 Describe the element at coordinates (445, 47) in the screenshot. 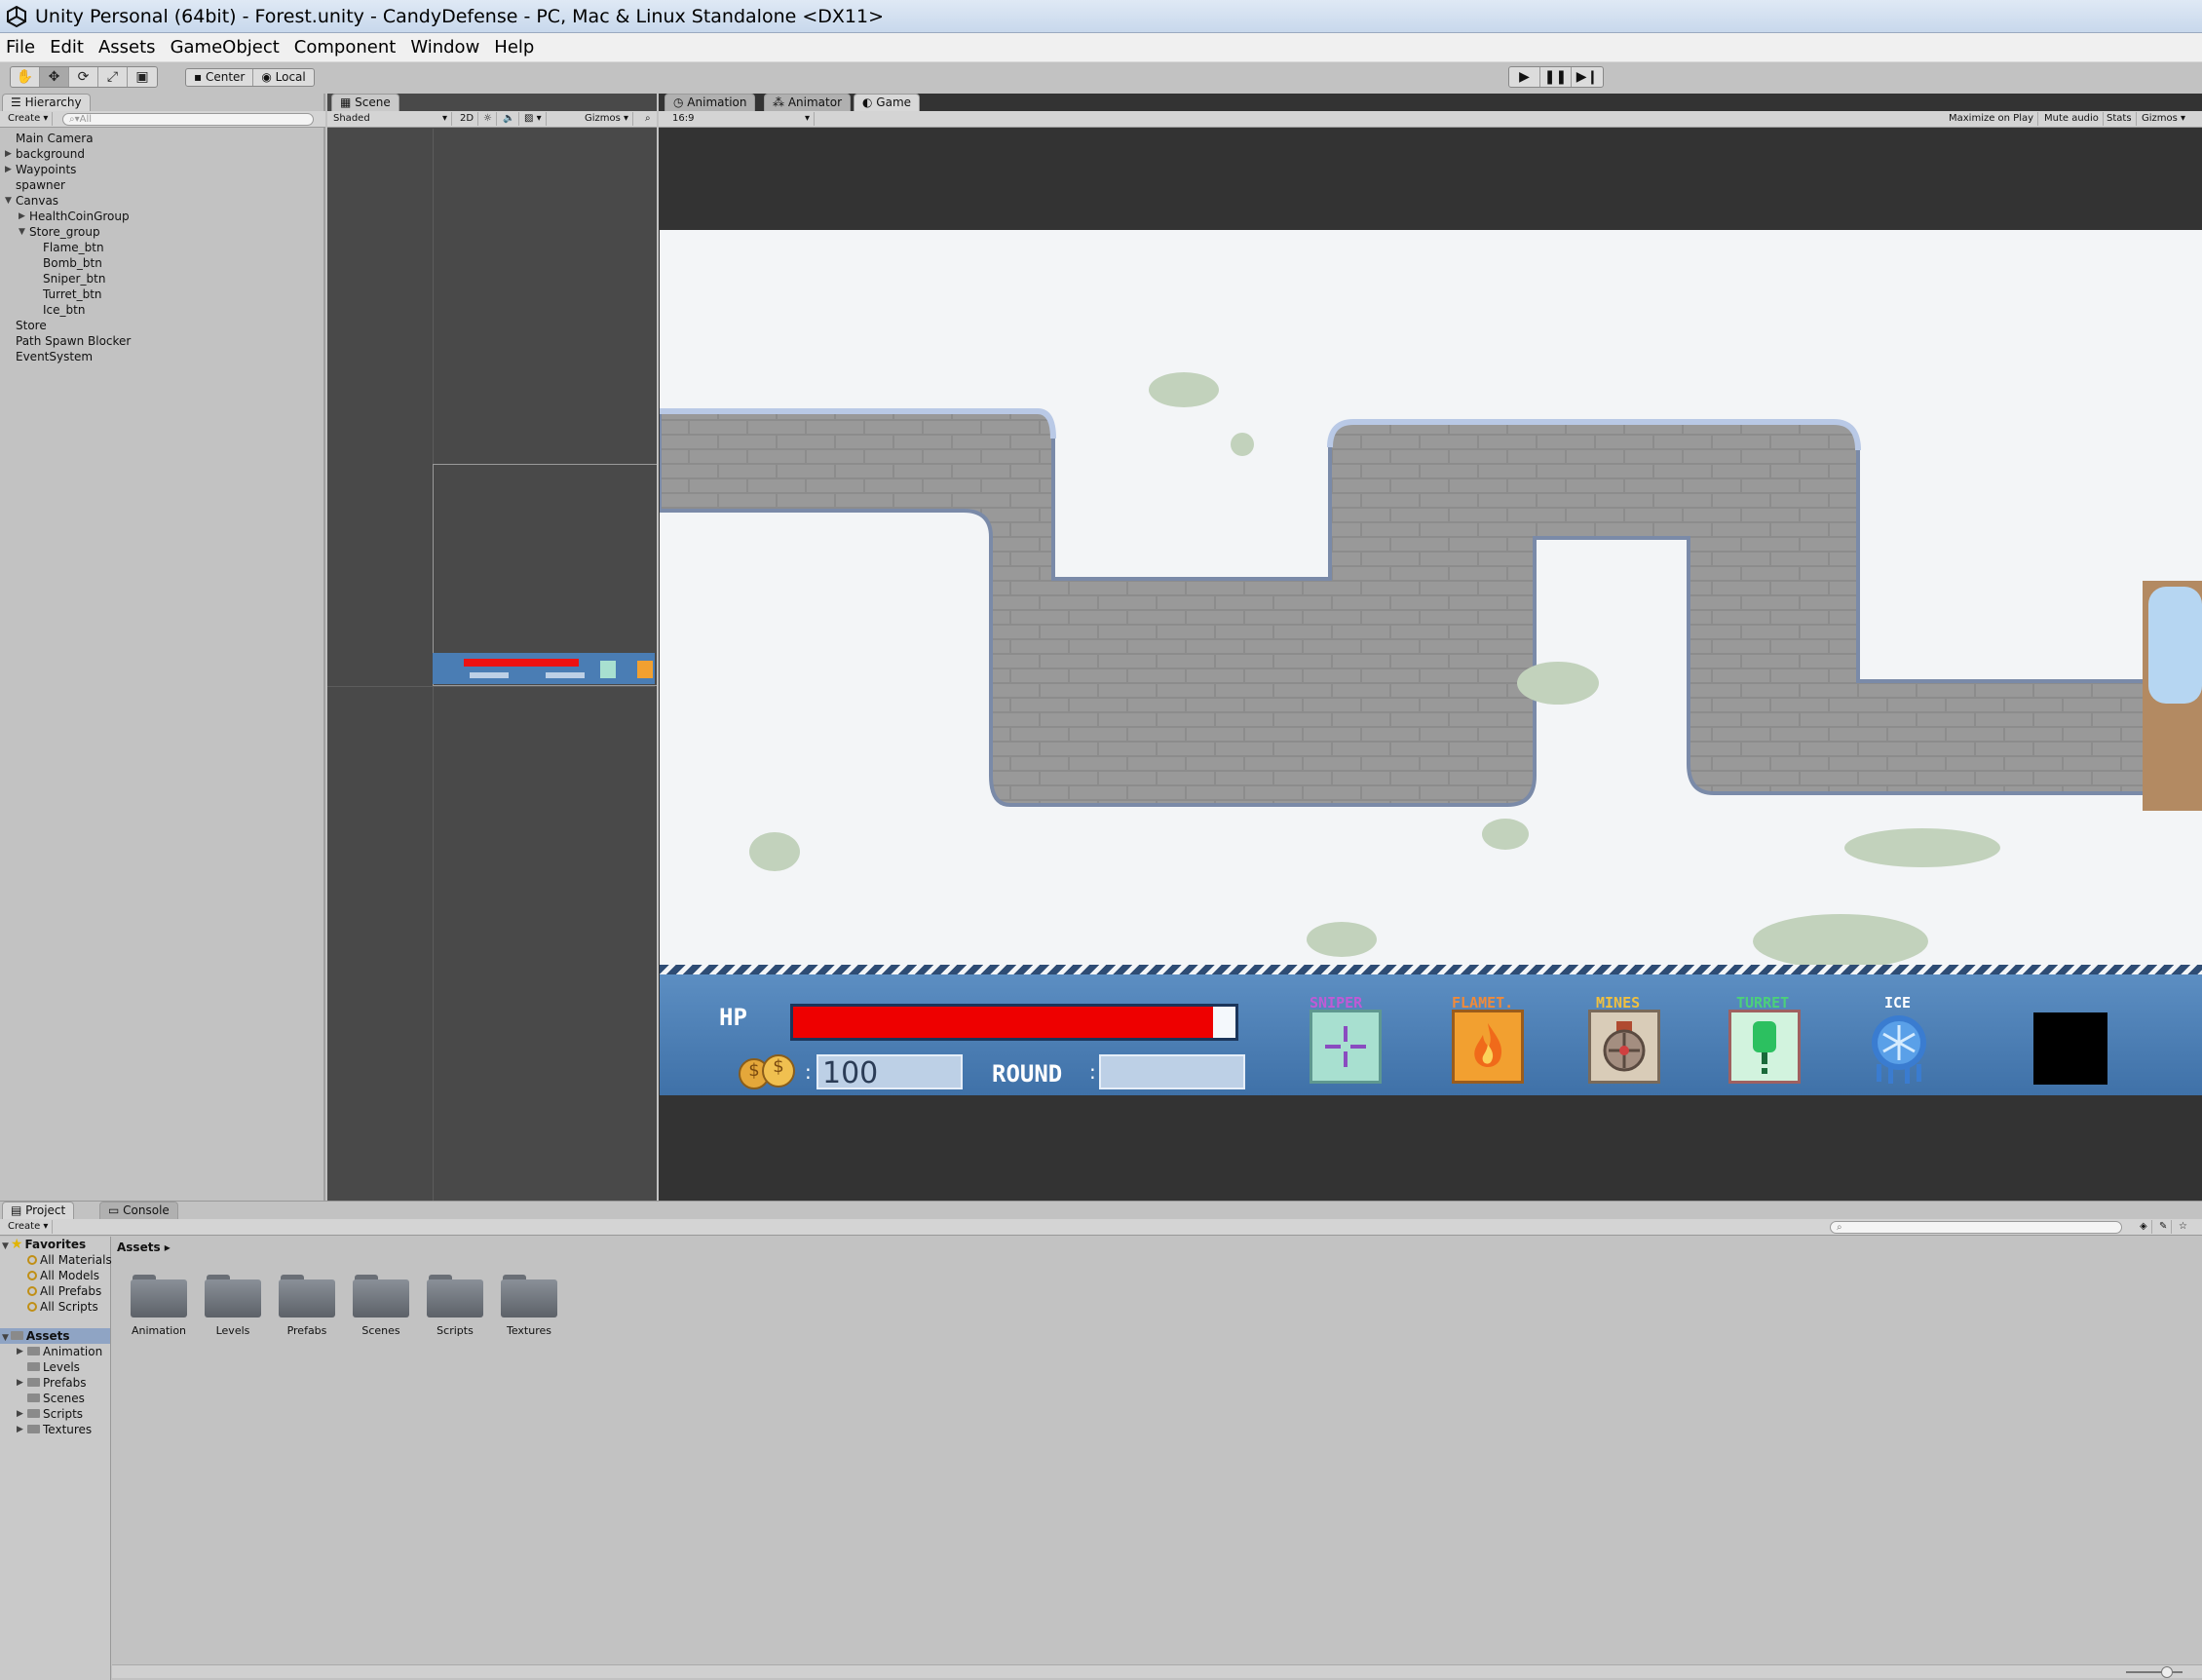

I see `menu-window: Window` at that location.